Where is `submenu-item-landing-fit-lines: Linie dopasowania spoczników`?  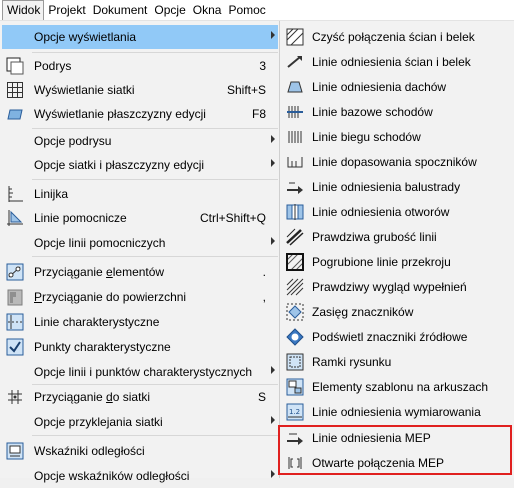
submenu-item-landing-fit-lines: Linie dopasowania spoczników is located at coordinates (397, 161).